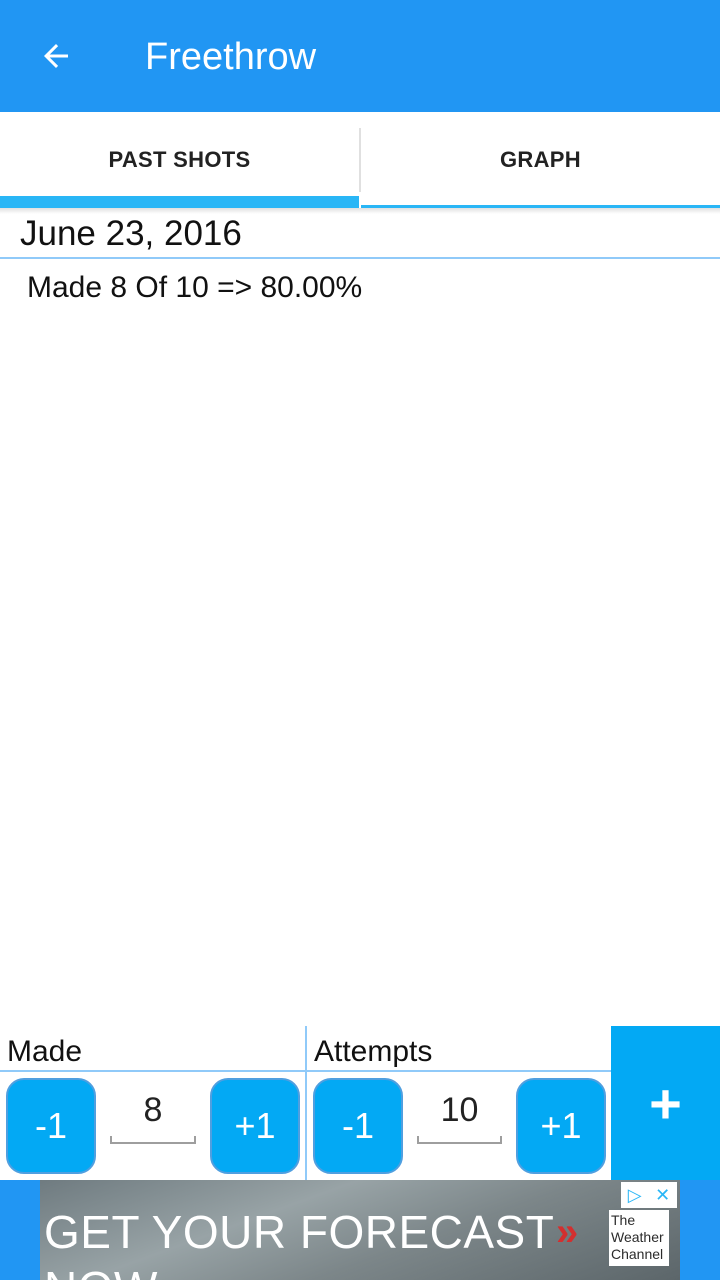  I want to click on made-minus-button: -1, so click(51, 1126).